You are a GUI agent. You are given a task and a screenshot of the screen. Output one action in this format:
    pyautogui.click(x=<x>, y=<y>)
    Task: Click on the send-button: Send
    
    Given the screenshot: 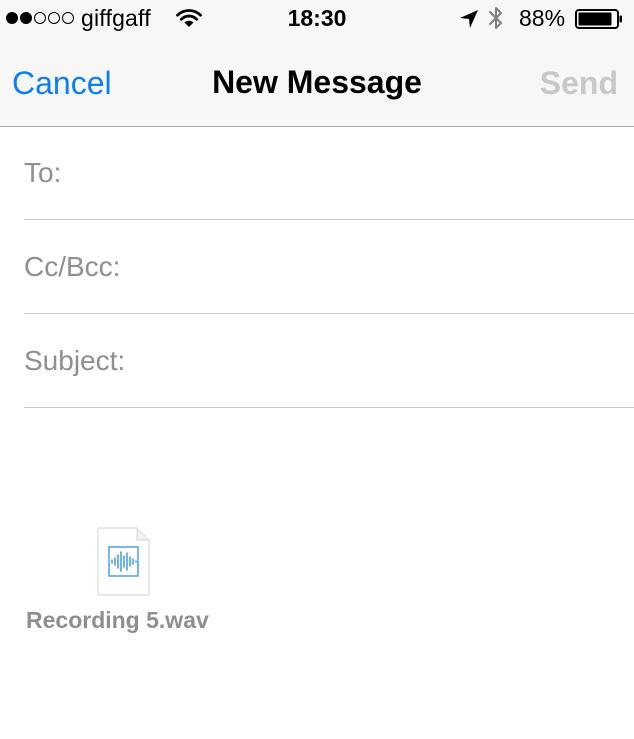 What is the action you would take?
    pyautogui.click(x=579, y=83)
    